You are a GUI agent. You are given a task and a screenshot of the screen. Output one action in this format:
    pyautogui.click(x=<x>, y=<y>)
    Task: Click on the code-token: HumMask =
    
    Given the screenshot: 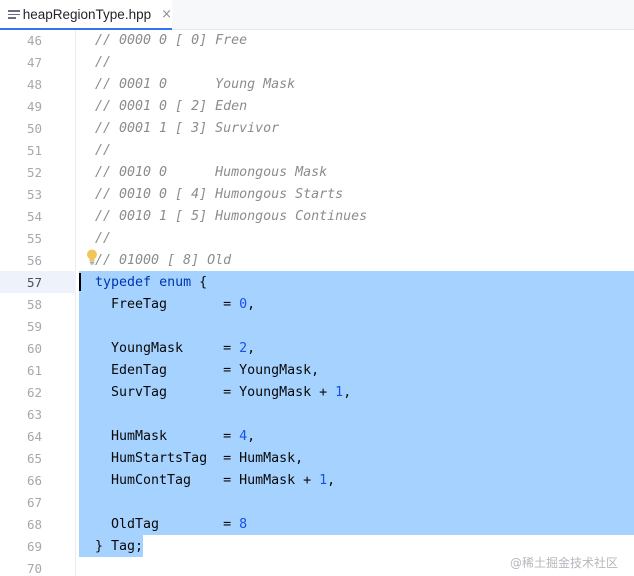 What is the action you would take?
    pyautogui.click(x=167, y=436)
    